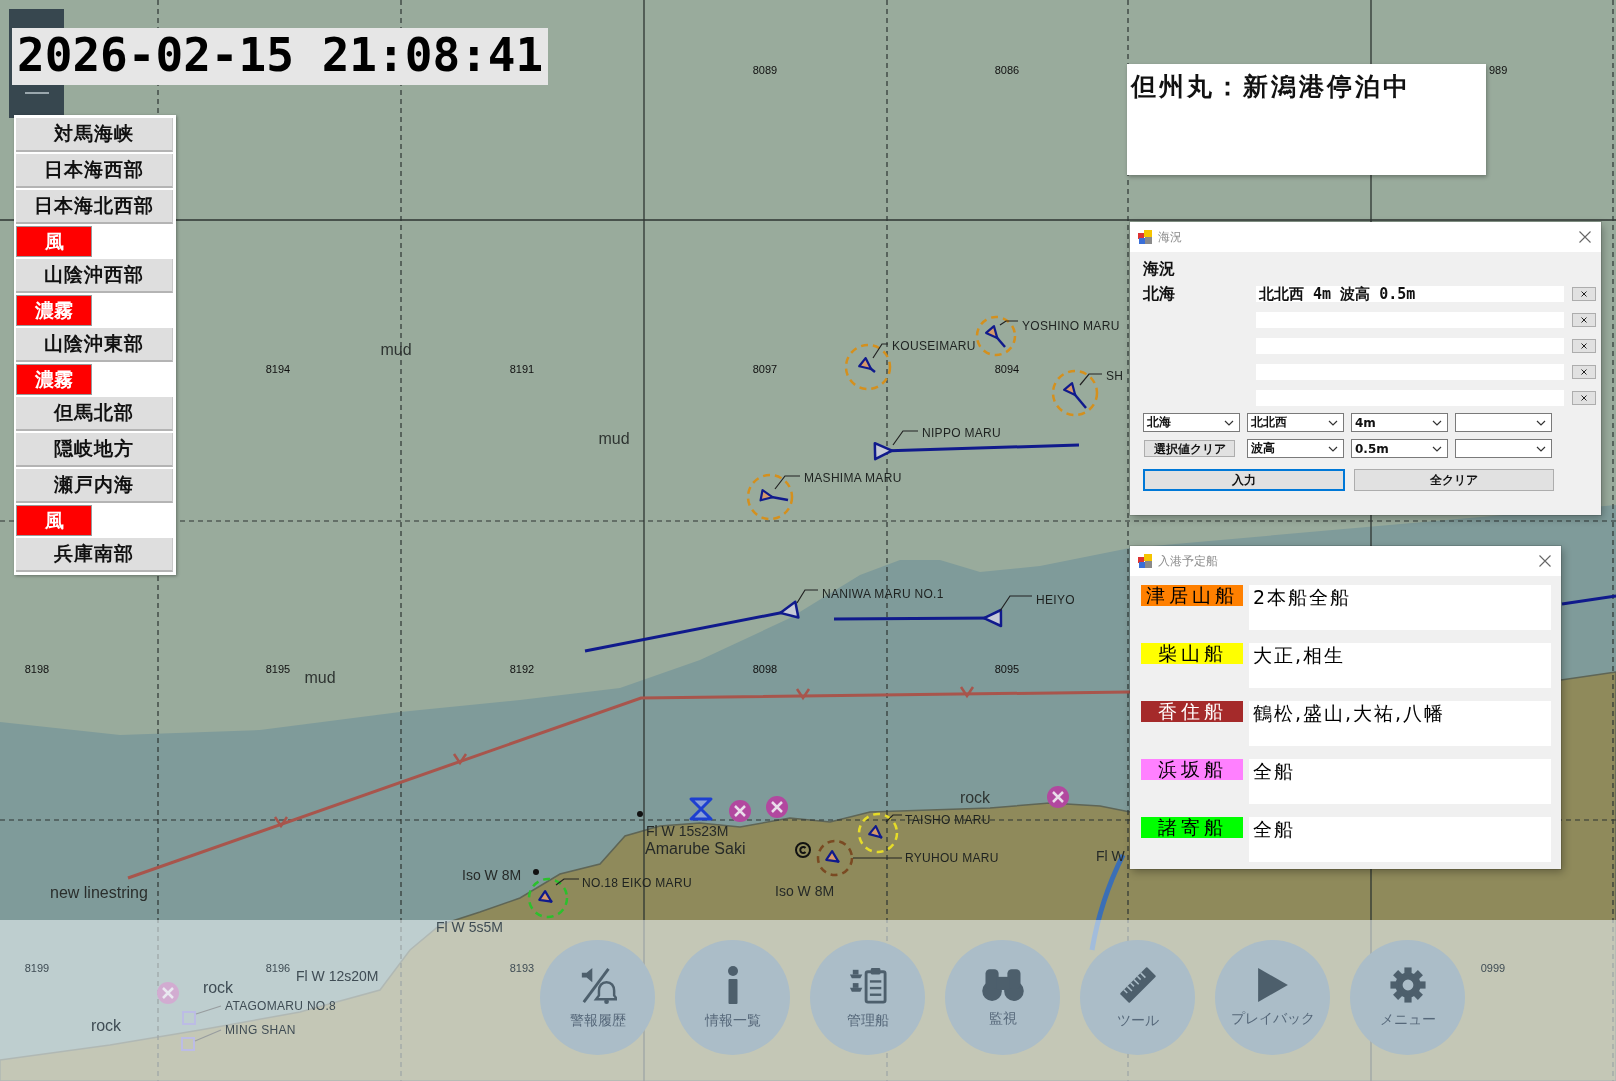 The height and width of the screenshot is (1081, 1616). What do you see at coordinates (280, 56) in the screenshot?
I see `clock-display: 2026-02-15 21:08:41` at bounding box center [280, 56].